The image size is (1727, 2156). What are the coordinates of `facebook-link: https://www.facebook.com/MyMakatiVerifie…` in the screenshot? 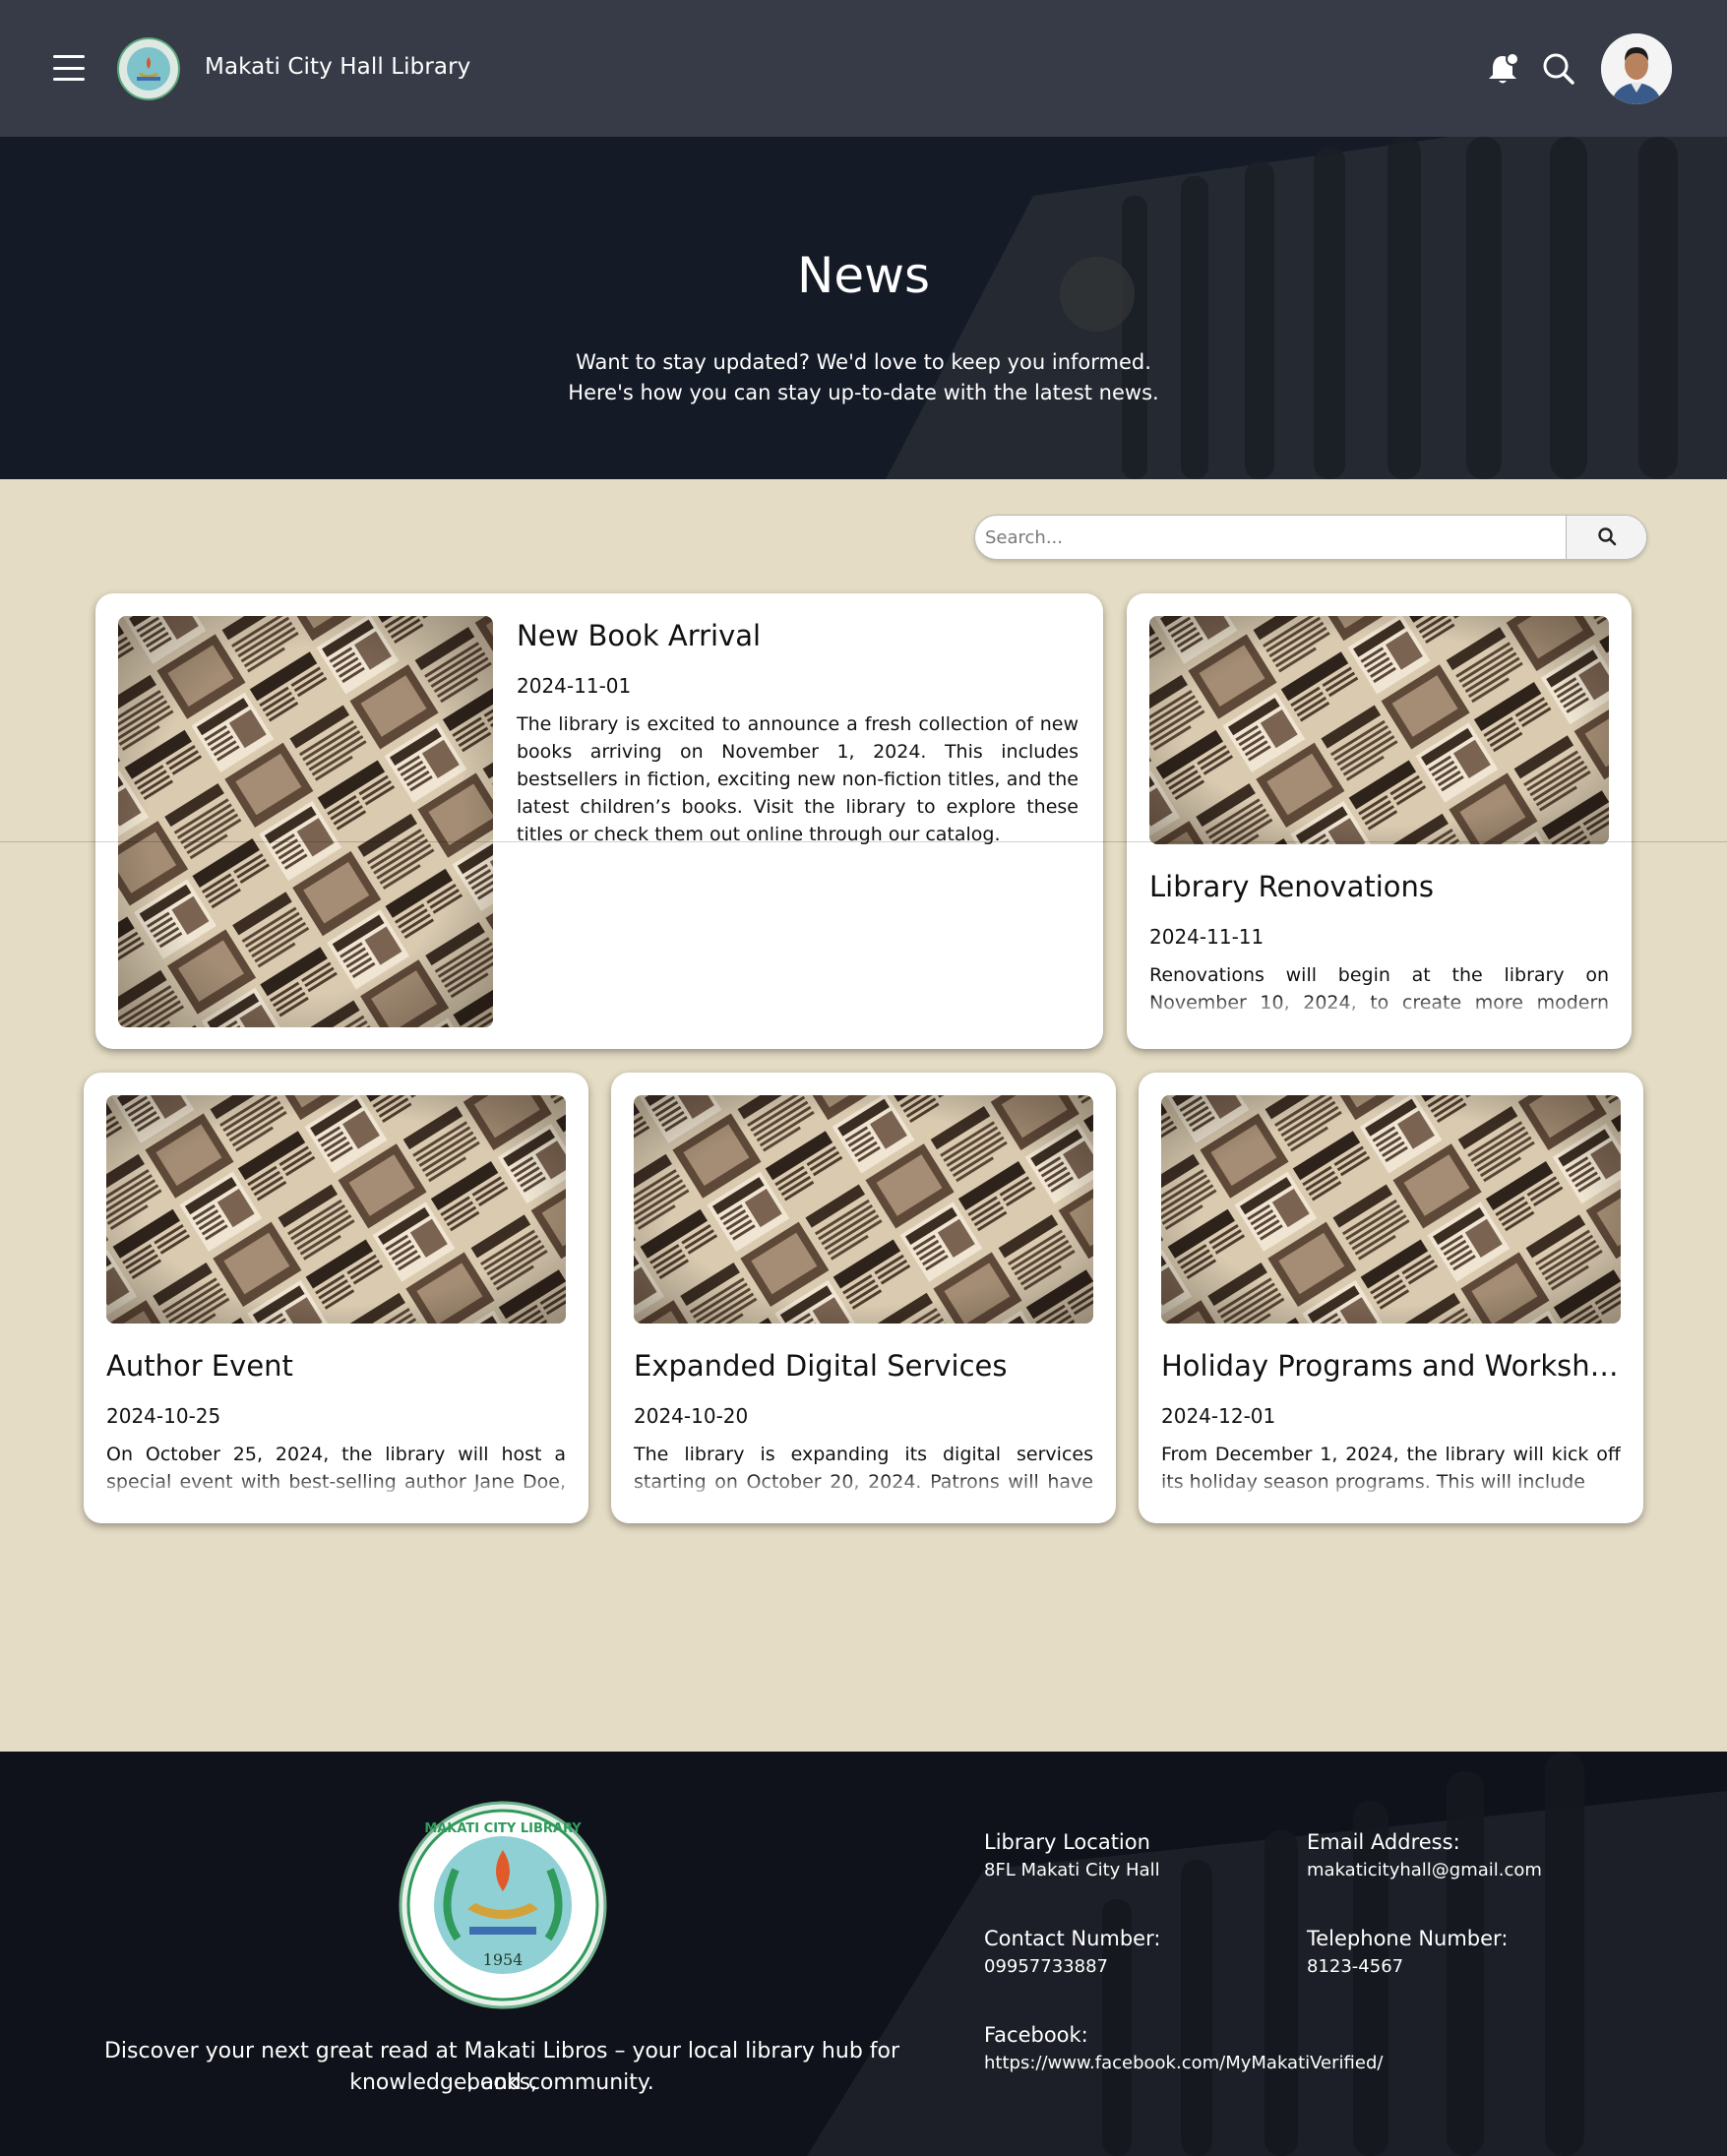 It's located at (1184, 2063).